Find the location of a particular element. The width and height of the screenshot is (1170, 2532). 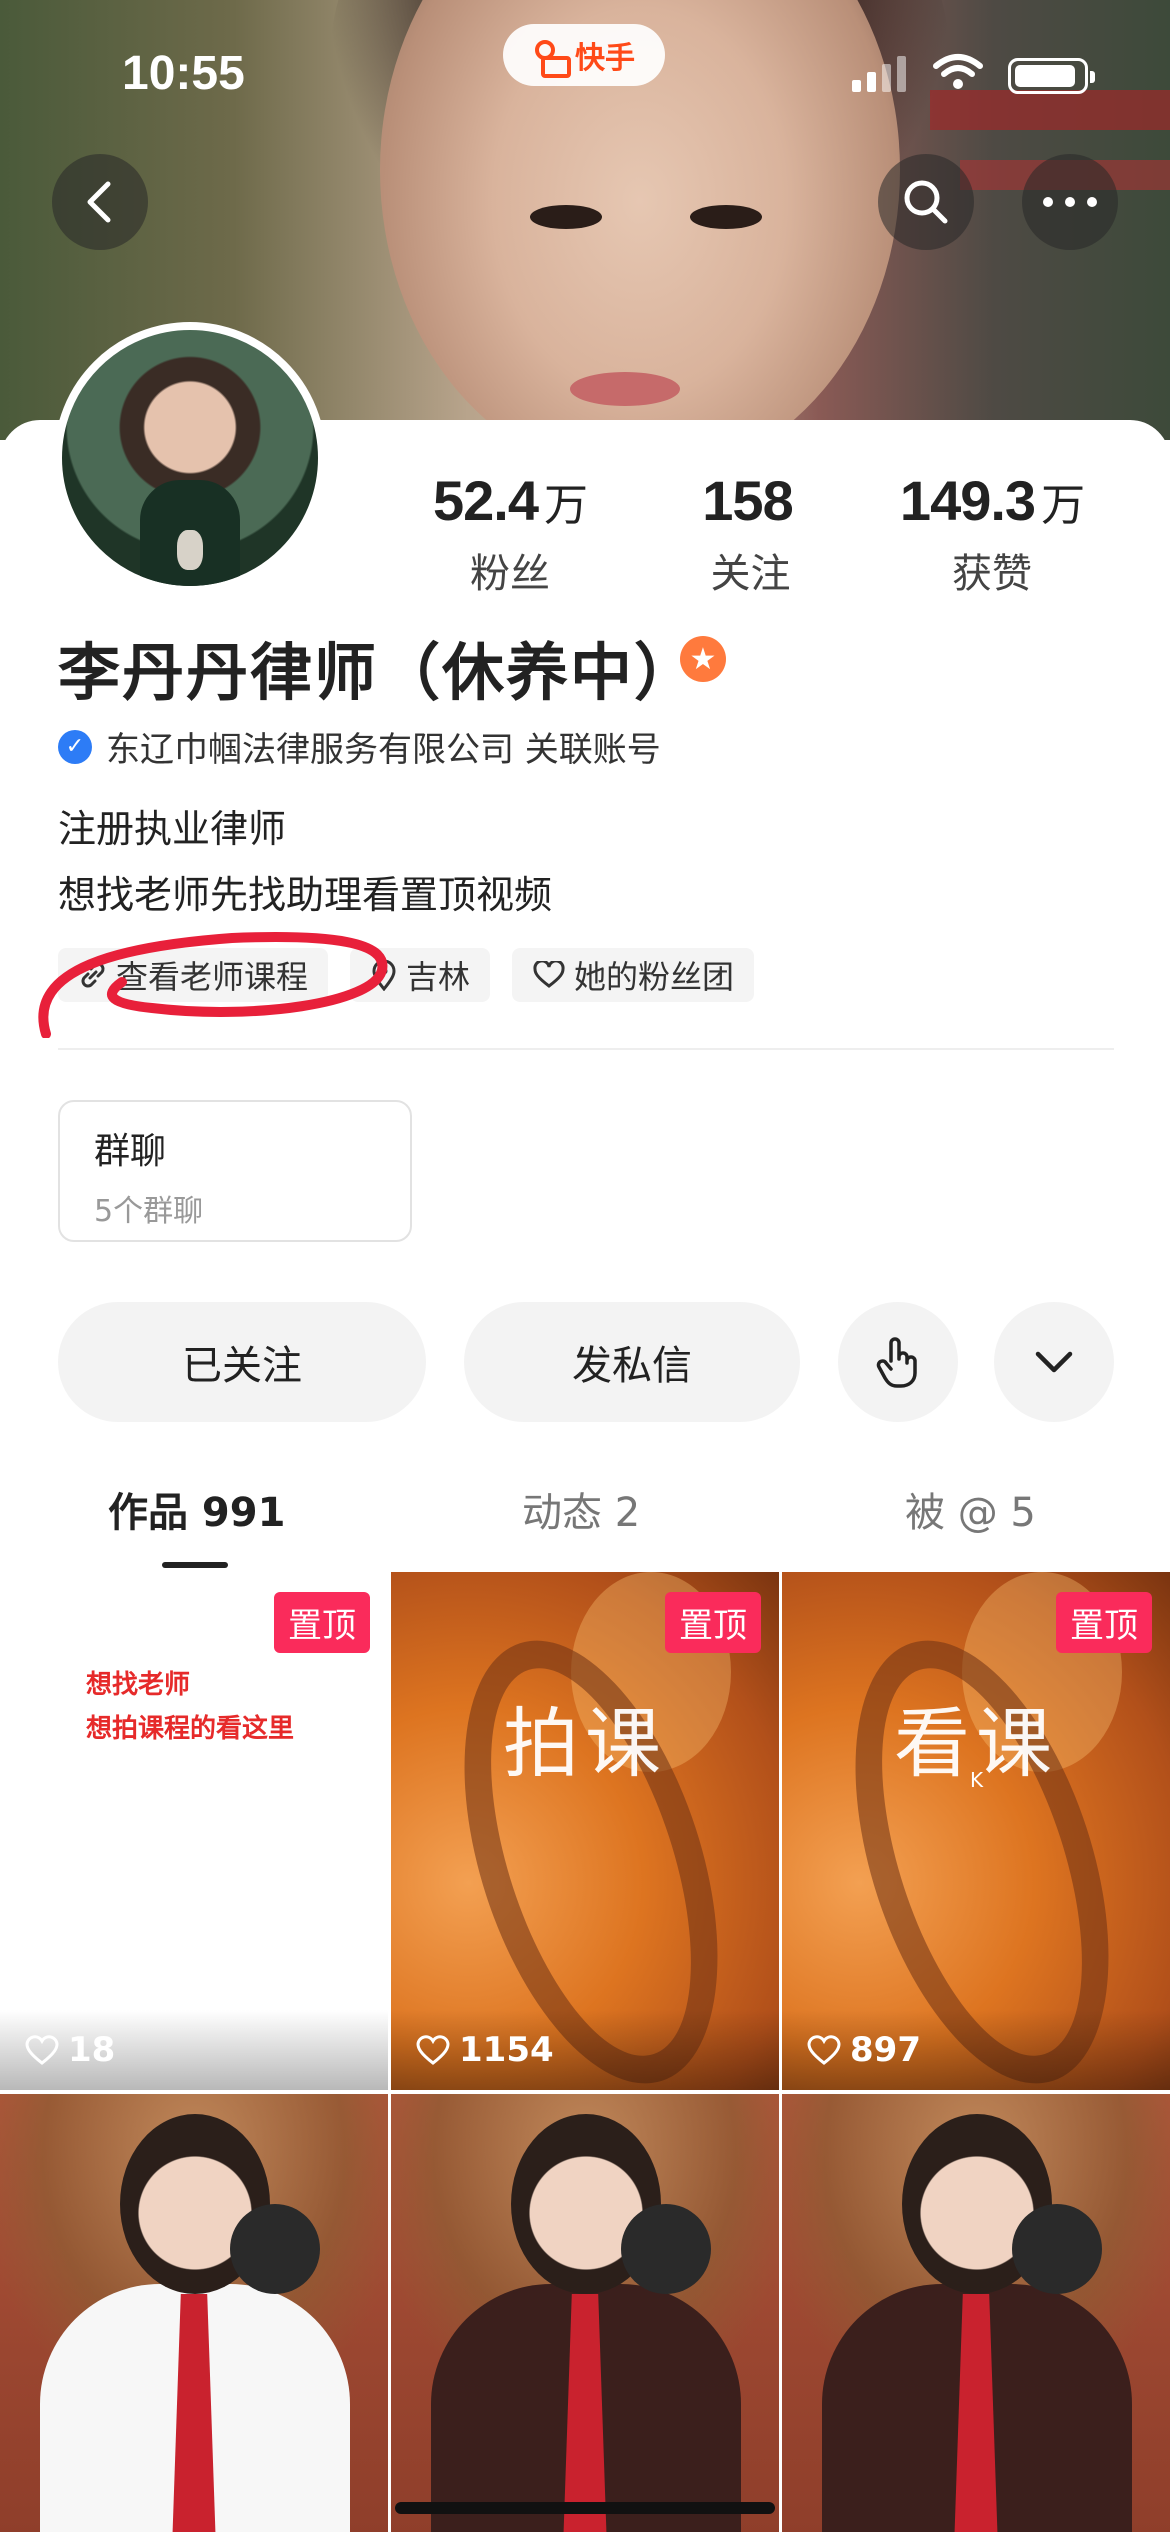

stat-label: 关注 is located at coordinates (750, 574).